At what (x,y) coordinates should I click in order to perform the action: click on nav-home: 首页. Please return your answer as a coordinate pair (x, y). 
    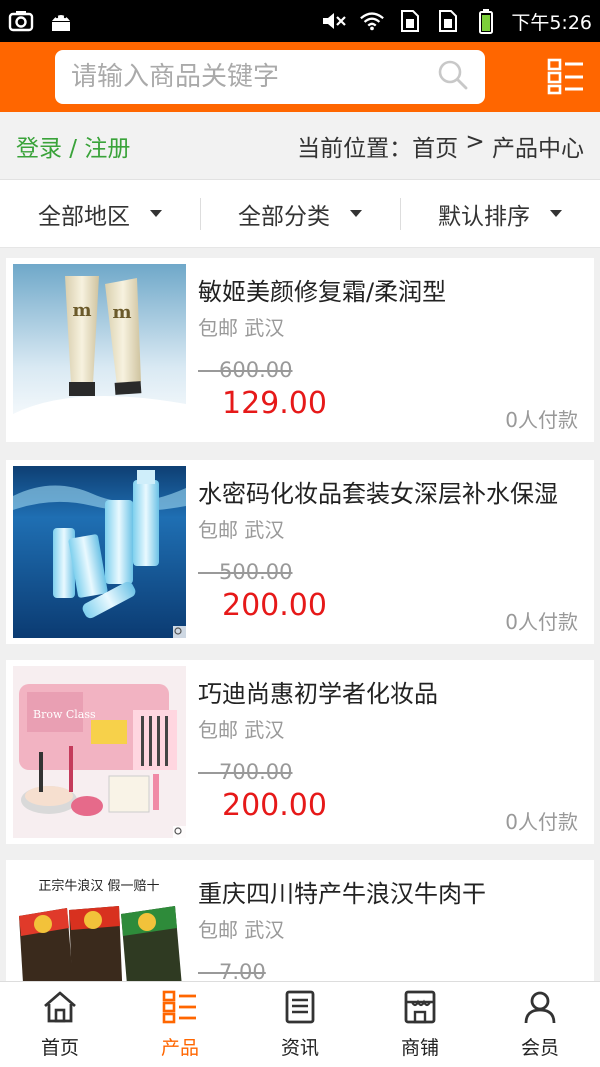
    Looking at the image, I should click on (60, 1024).